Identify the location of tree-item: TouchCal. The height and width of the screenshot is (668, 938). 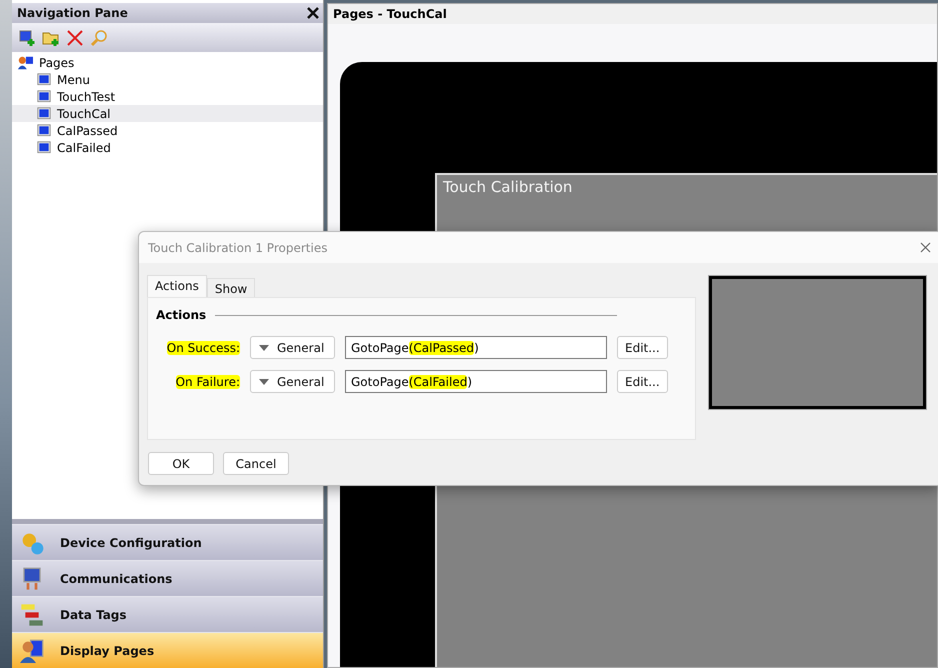
(84, 113).